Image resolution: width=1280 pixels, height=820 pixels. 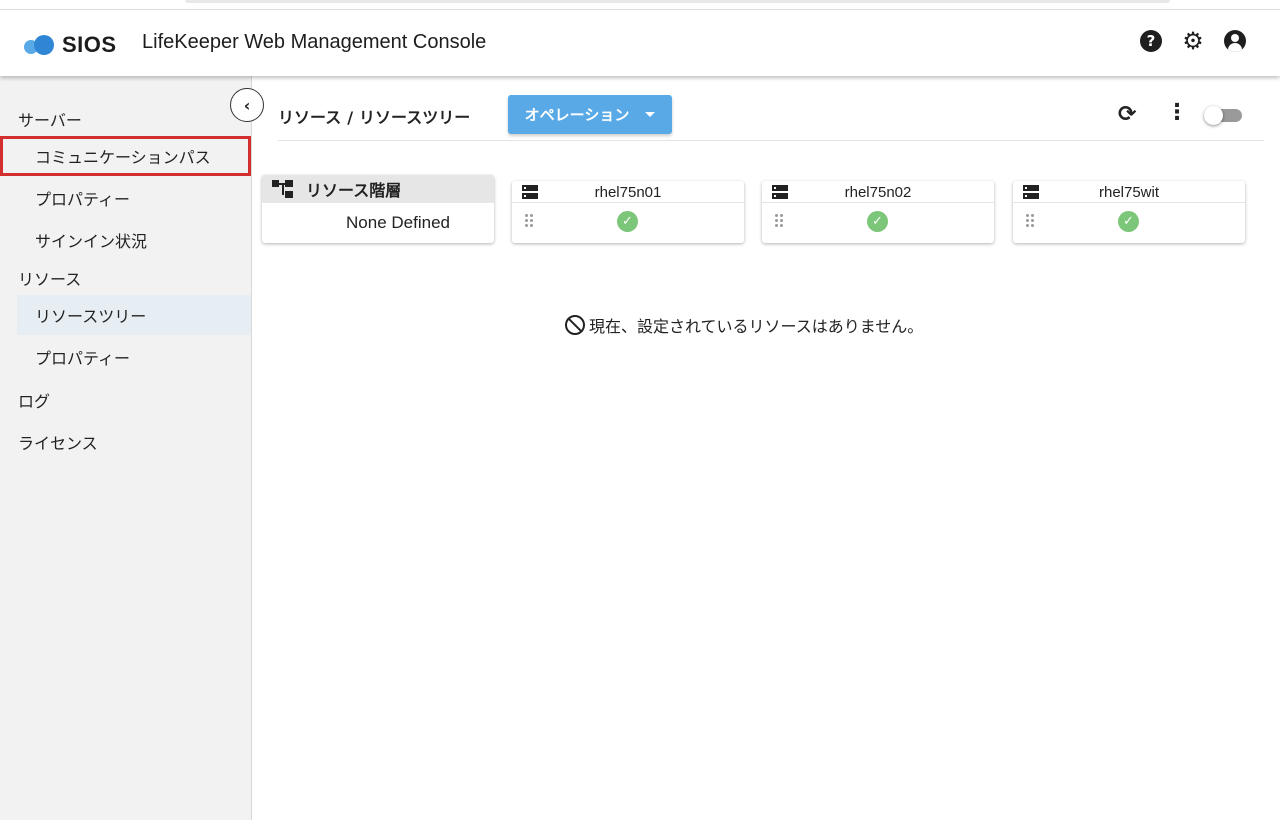 I want to click on server-card-rhel75n01: rhel75n01 ✓, so click(x=628, y=212).